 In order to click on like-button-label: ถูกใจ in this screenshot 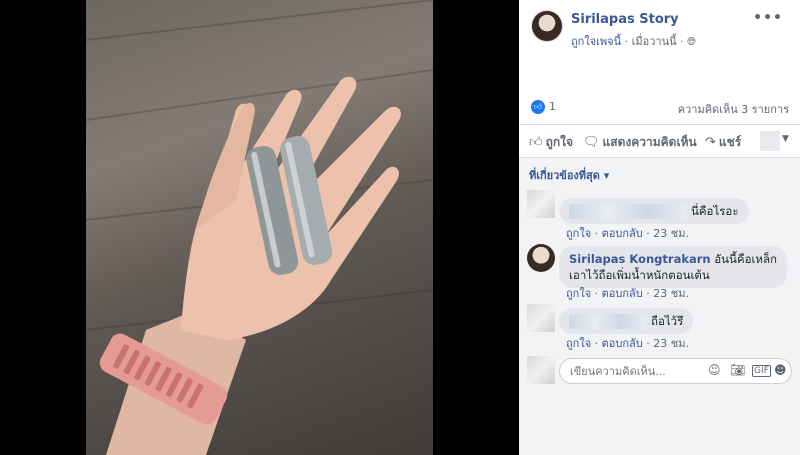, I will do `click(559, 142)`.